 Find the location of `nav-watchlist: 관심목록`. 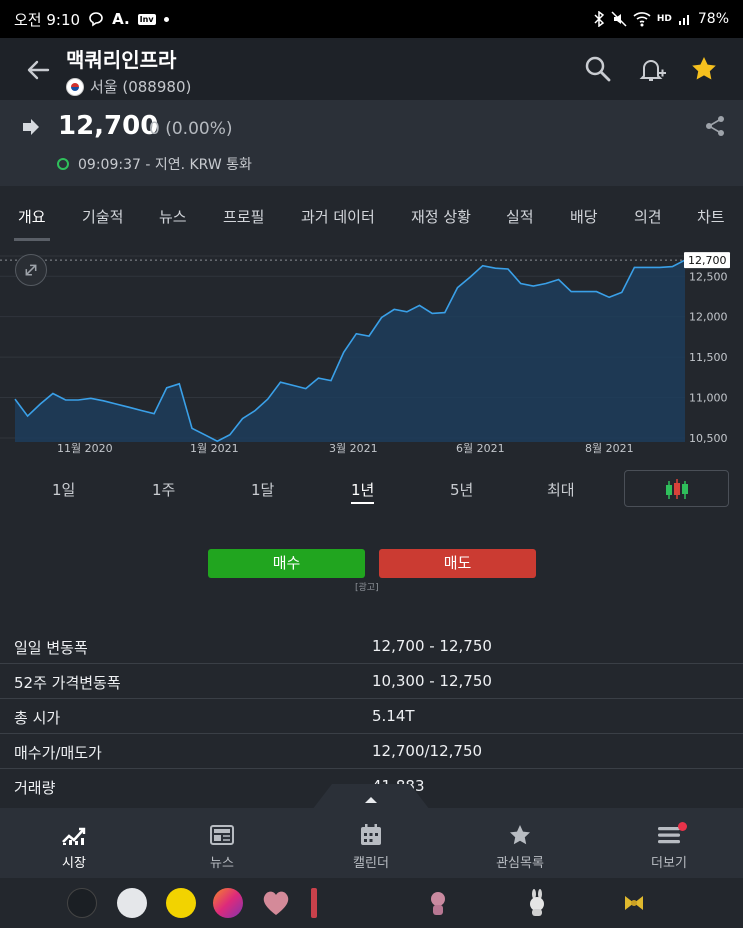

nav-watchlist: 관심목록 is located at coordinates (520, 847).